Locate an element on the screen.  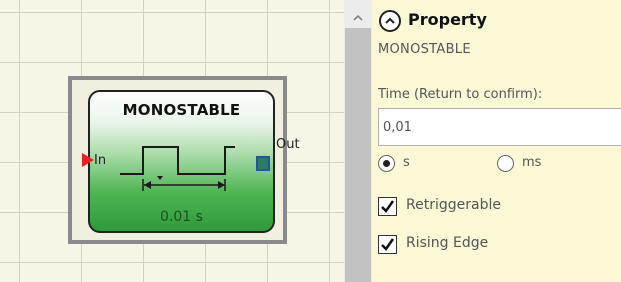
retriggerable-checkbox is located at coordinates (387, 206).